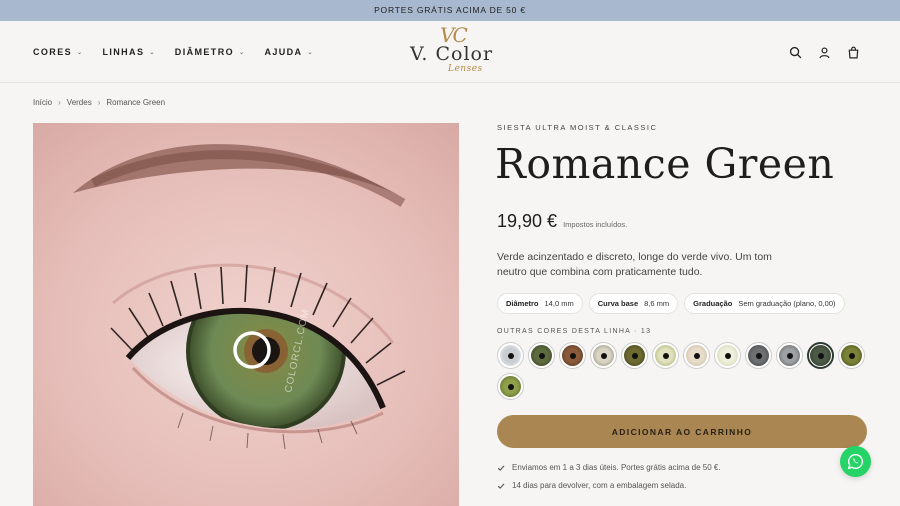 The image size is (900, 506). I want to click on spec-prescription: Graduação Sem graduação (plano, 0,00), so click(764, 303).